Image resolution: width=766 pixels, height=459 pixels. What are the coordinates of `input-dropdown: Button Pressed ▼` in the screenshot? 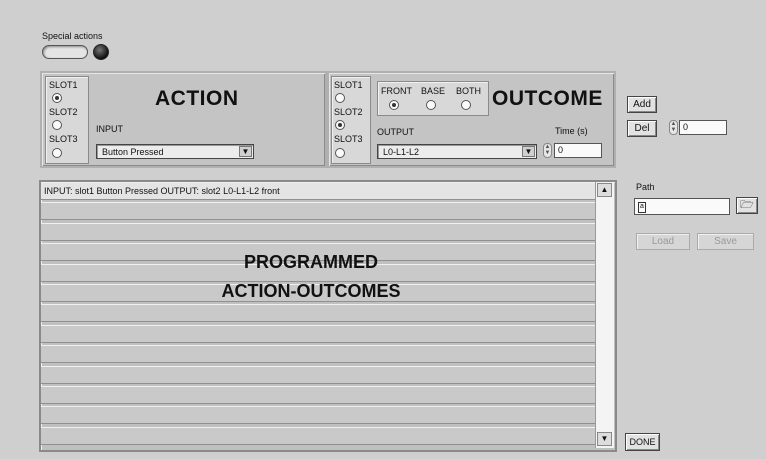 It's located at (175, 151).